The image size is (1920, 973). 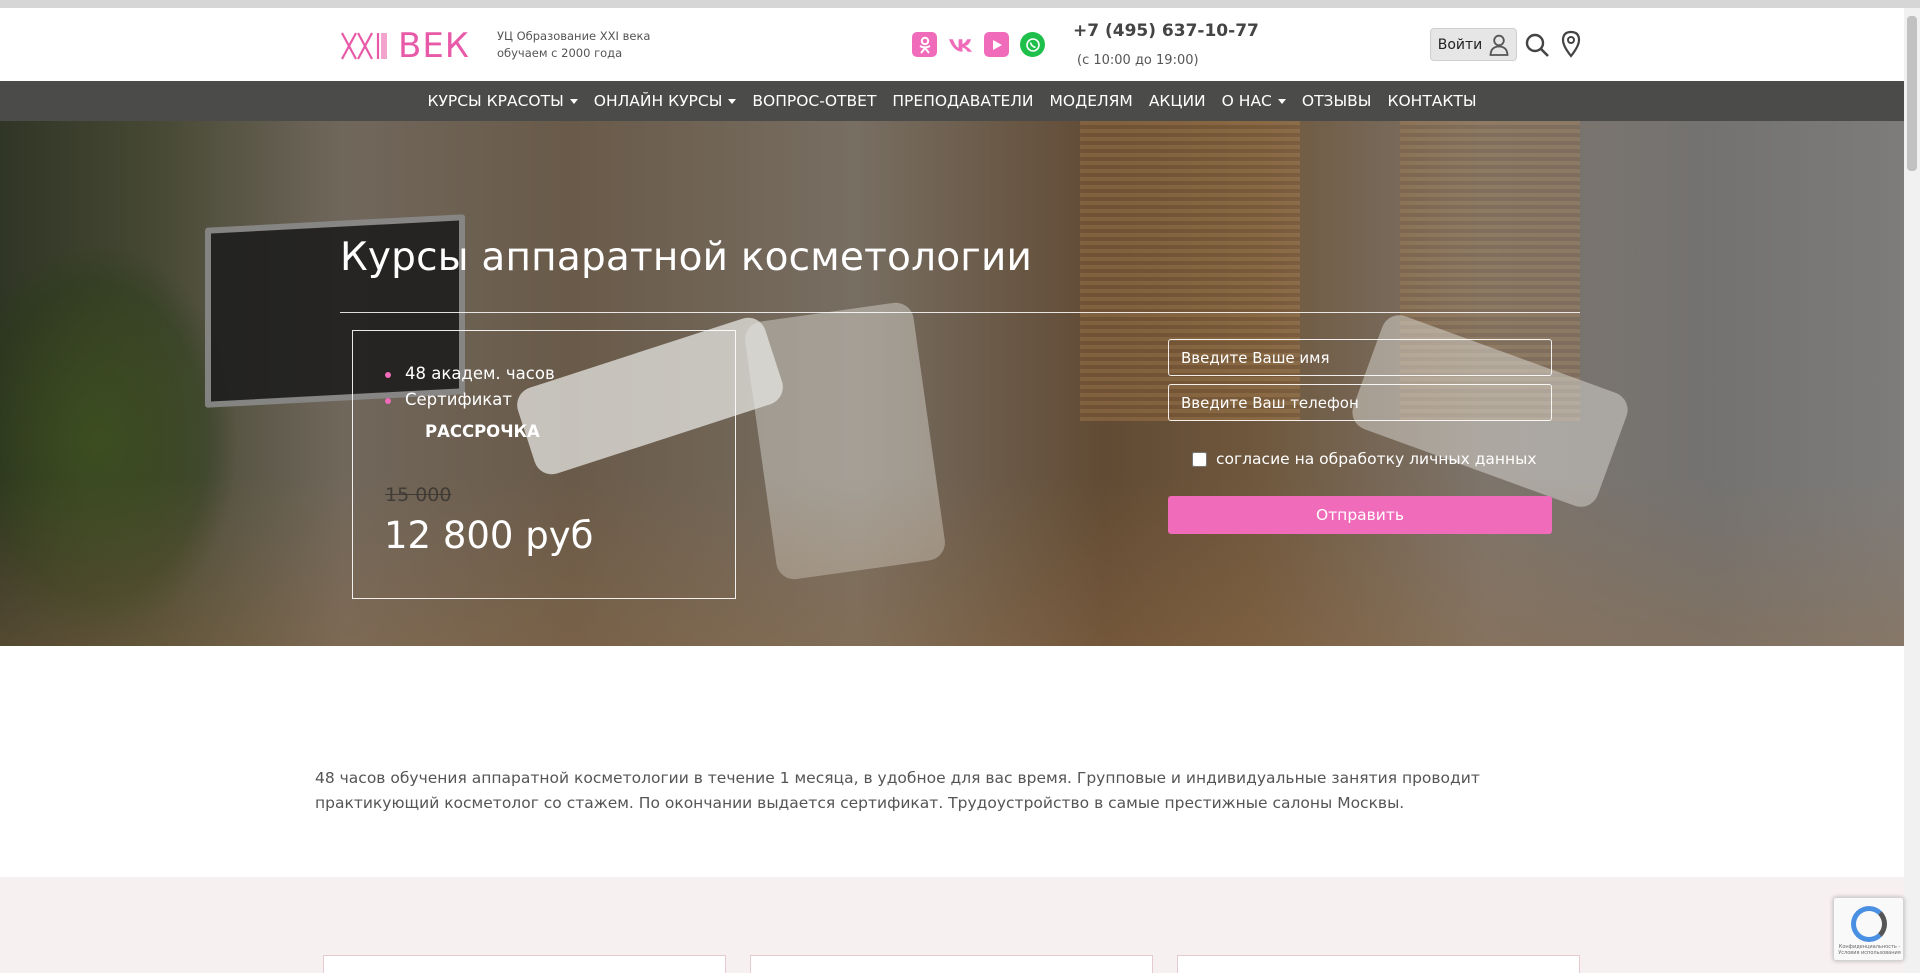 What do you see at coordinates (996, 44) in the screenshot?
I see `youtube-icon` at bounding box center [996, 44].